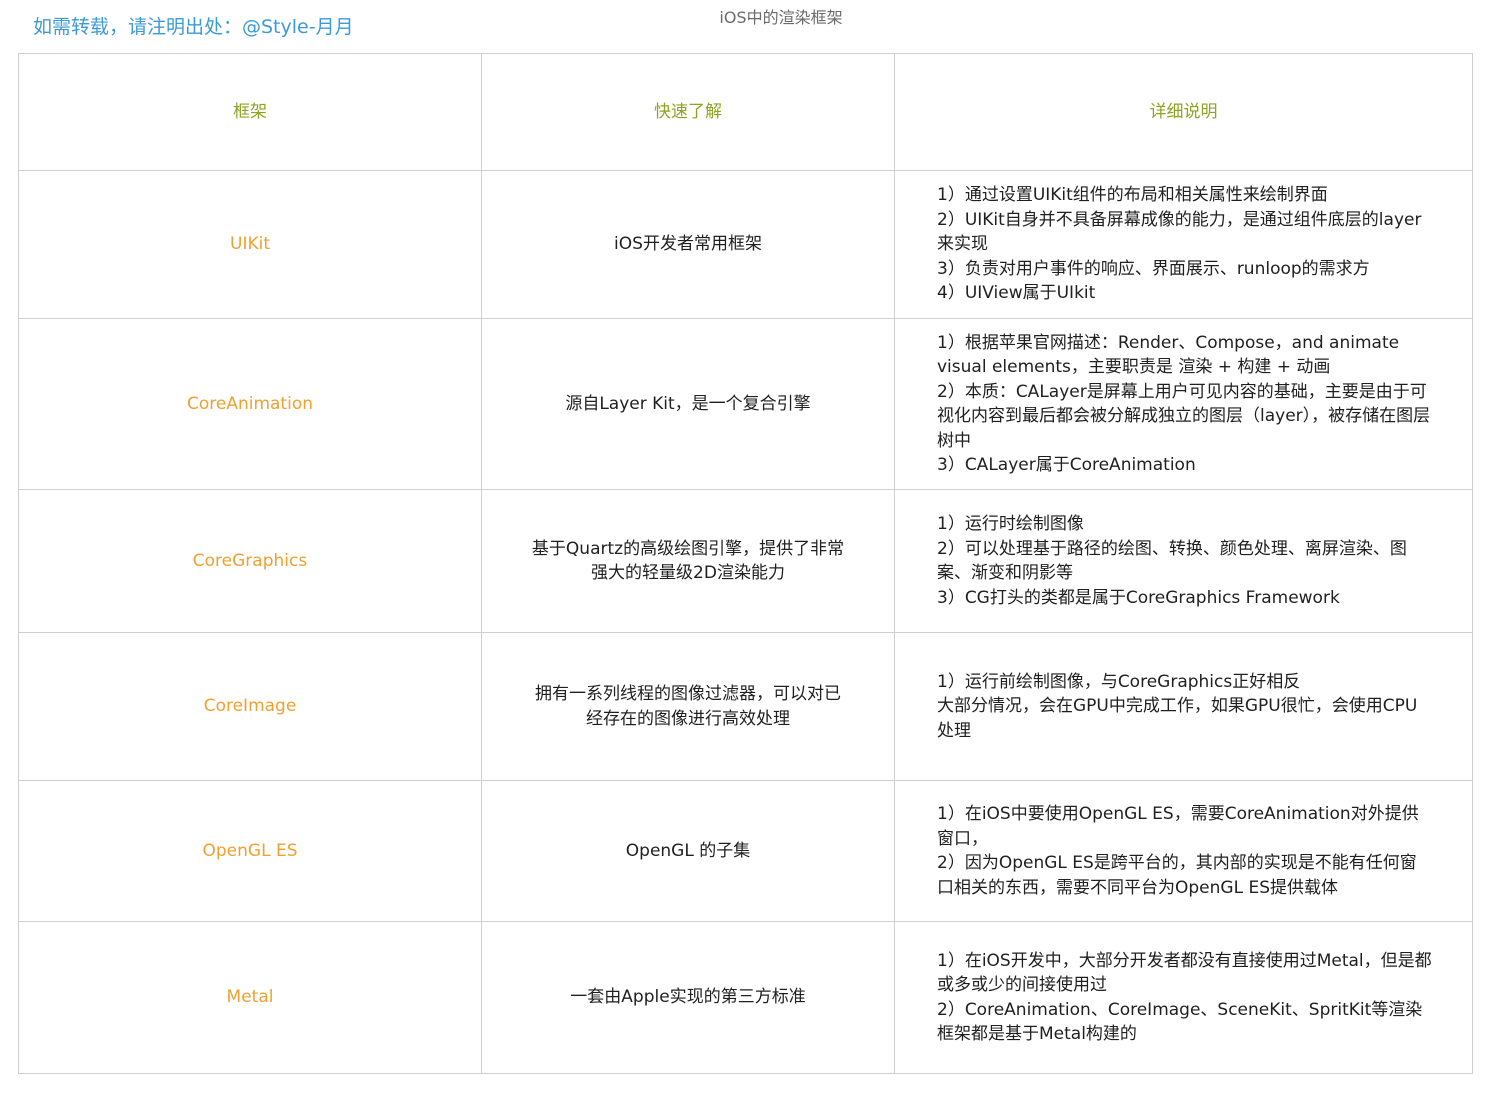  I want to click on framework-summary: 源自Layer Kit，是一个复合引擎, so click(688, 404).